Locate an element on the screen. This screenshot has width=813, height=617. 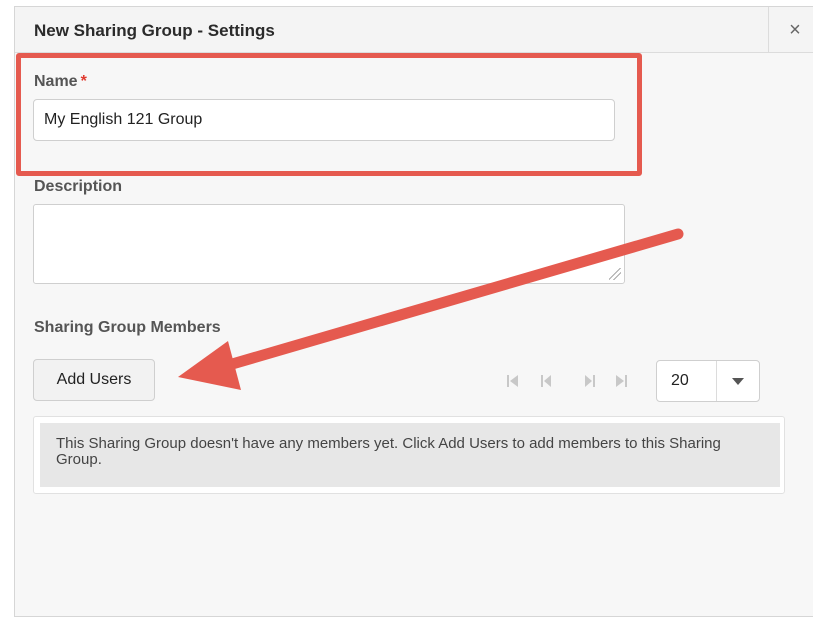
next-page-icon is located at coordinates (590, 381).